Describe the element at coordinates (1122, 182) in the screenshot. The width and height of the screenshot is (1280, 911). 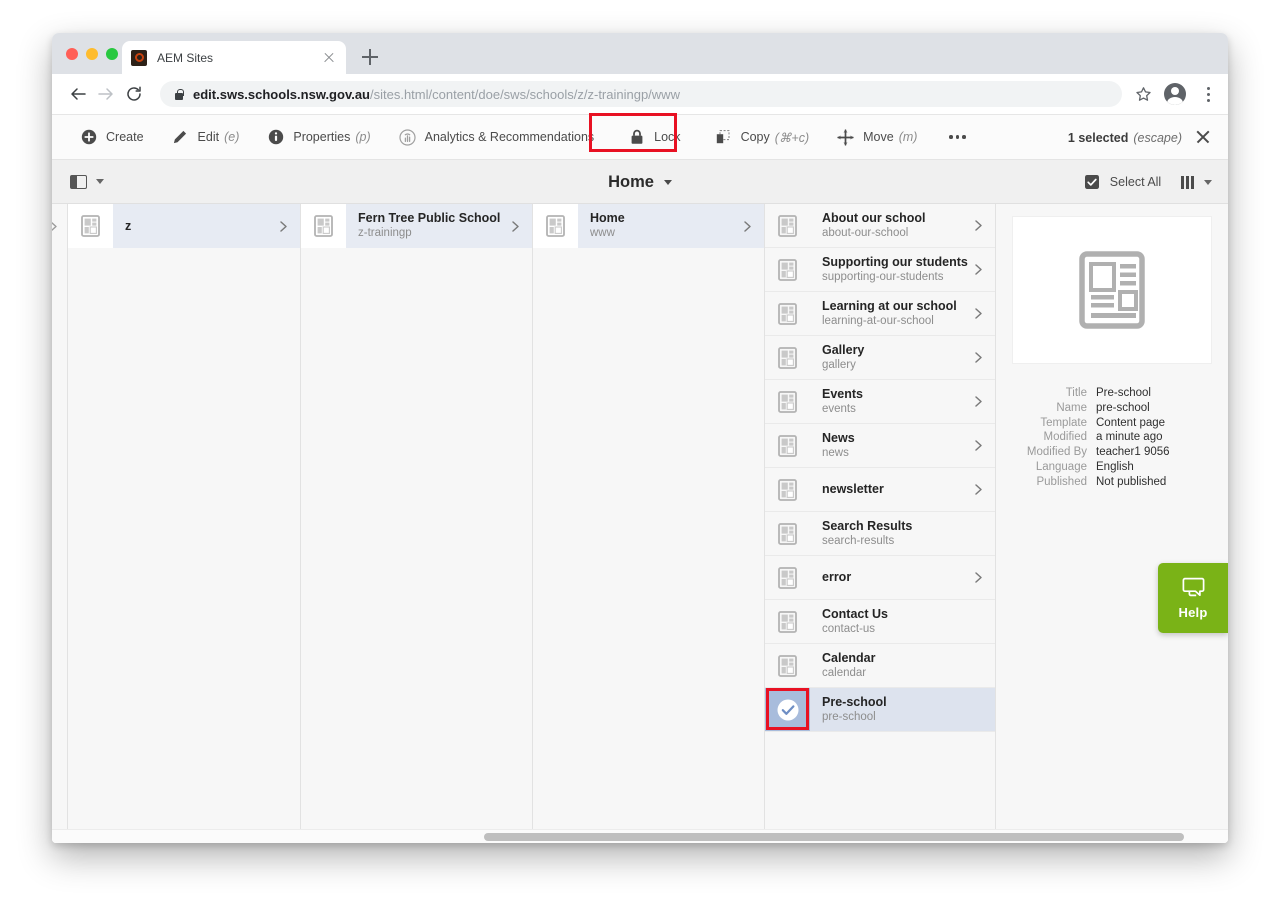
I see `select-all-button: Select All` at that location.